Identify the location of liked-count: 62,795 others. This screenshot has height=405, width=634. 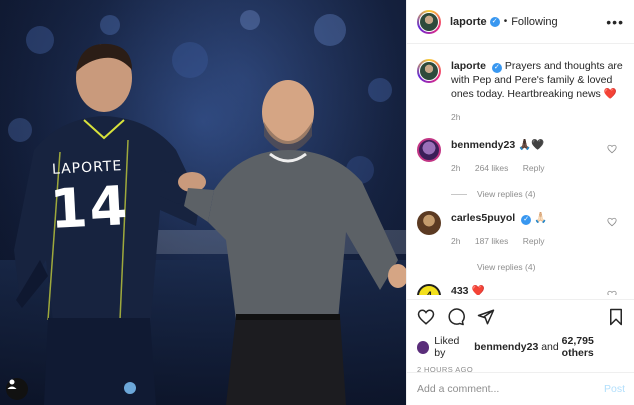
(593, 347).